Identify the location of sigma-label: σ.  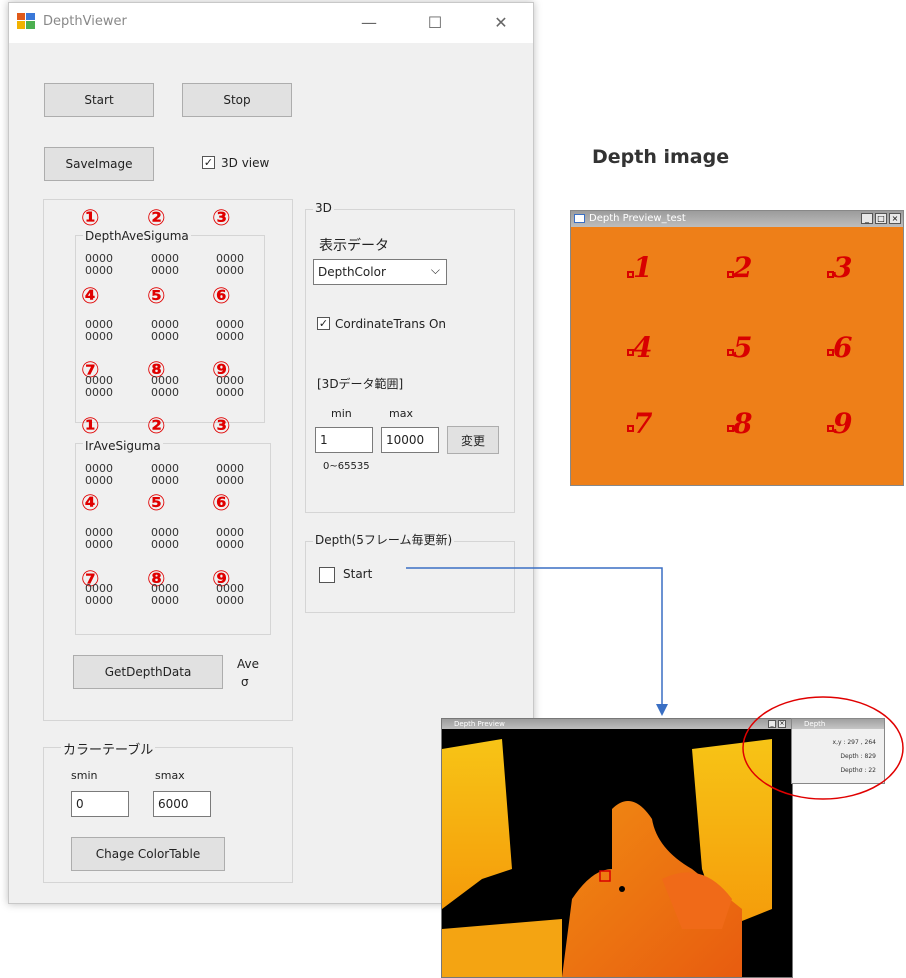
(245, 682).